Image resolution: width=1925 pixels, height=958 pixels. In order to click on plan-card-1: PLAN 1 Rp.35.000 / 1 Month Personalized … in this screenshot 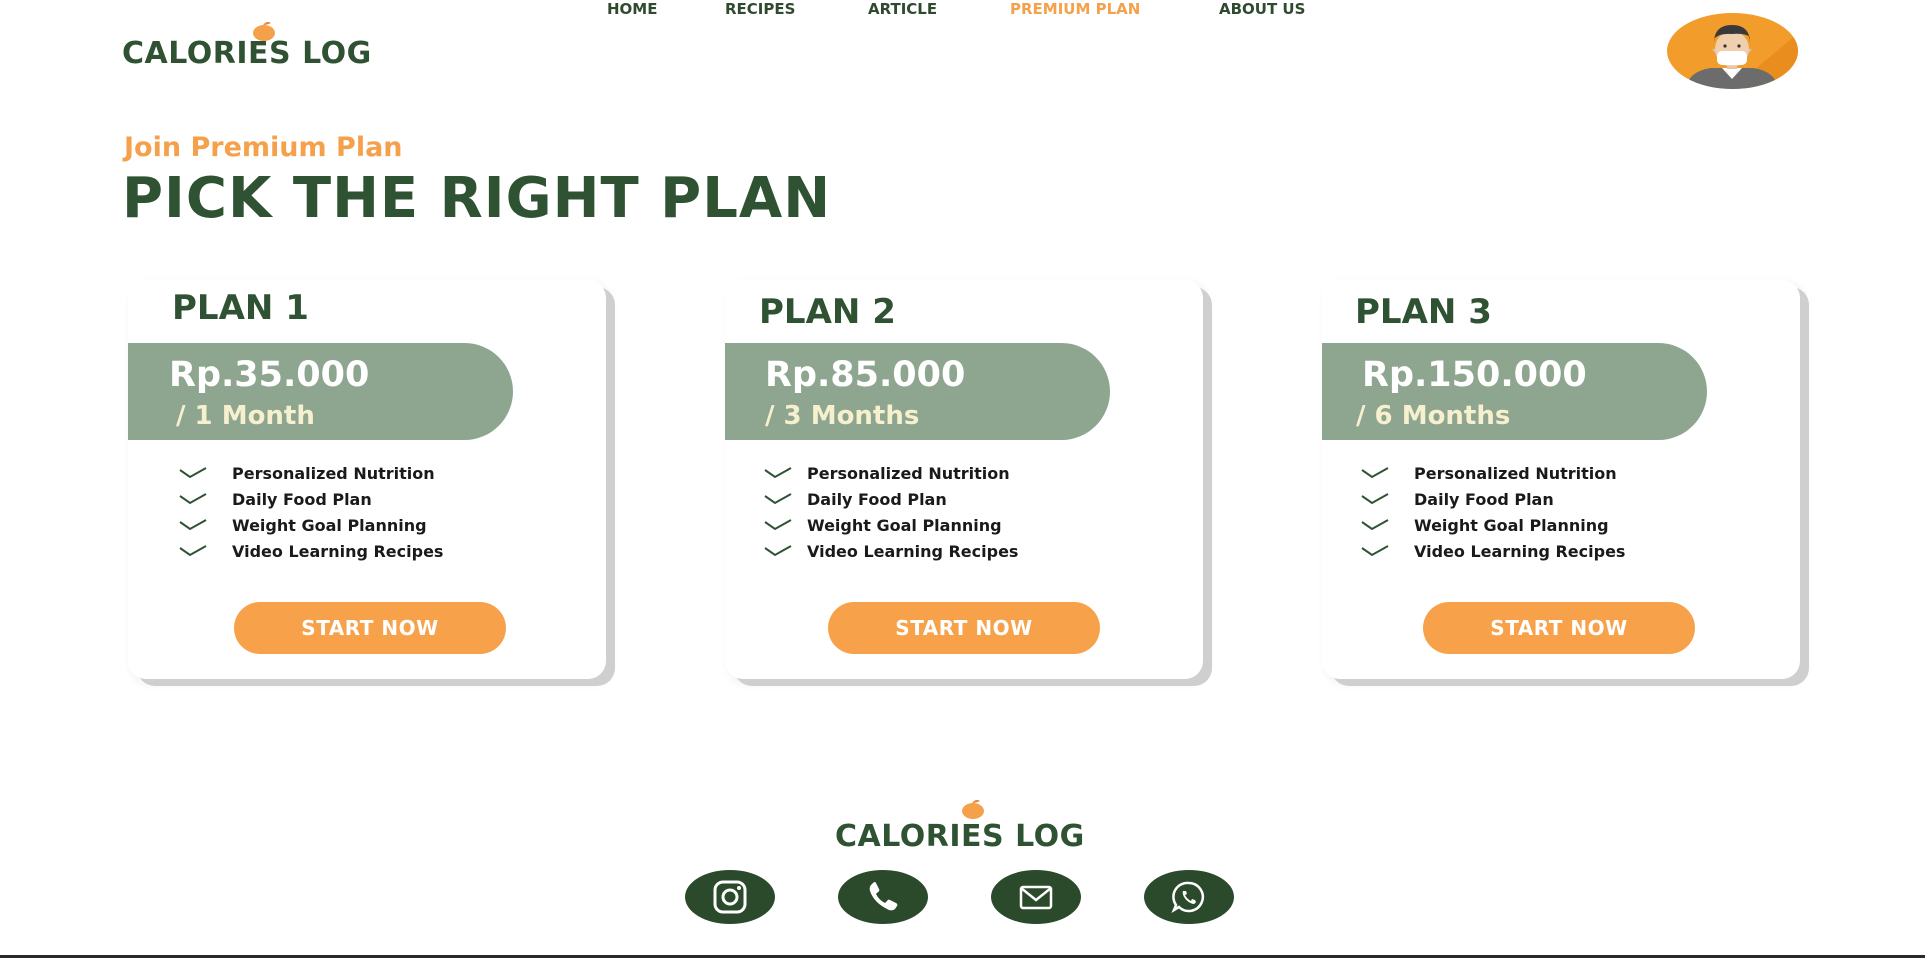, I will do `click(367, 479)`.